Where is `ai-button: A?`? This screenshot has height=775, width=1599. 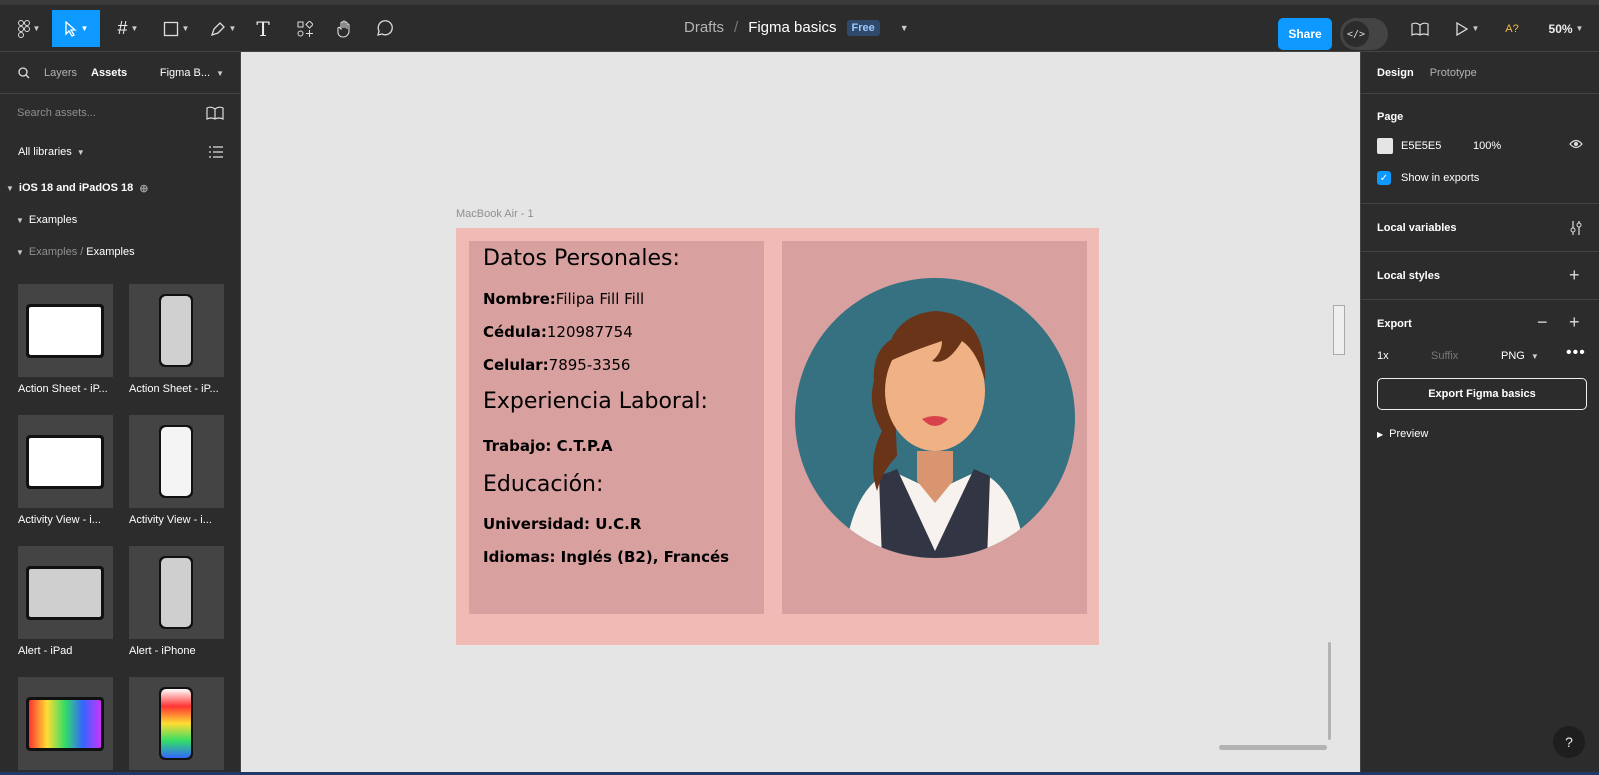 ai-button: A? is located at coordinates (1512, 28).